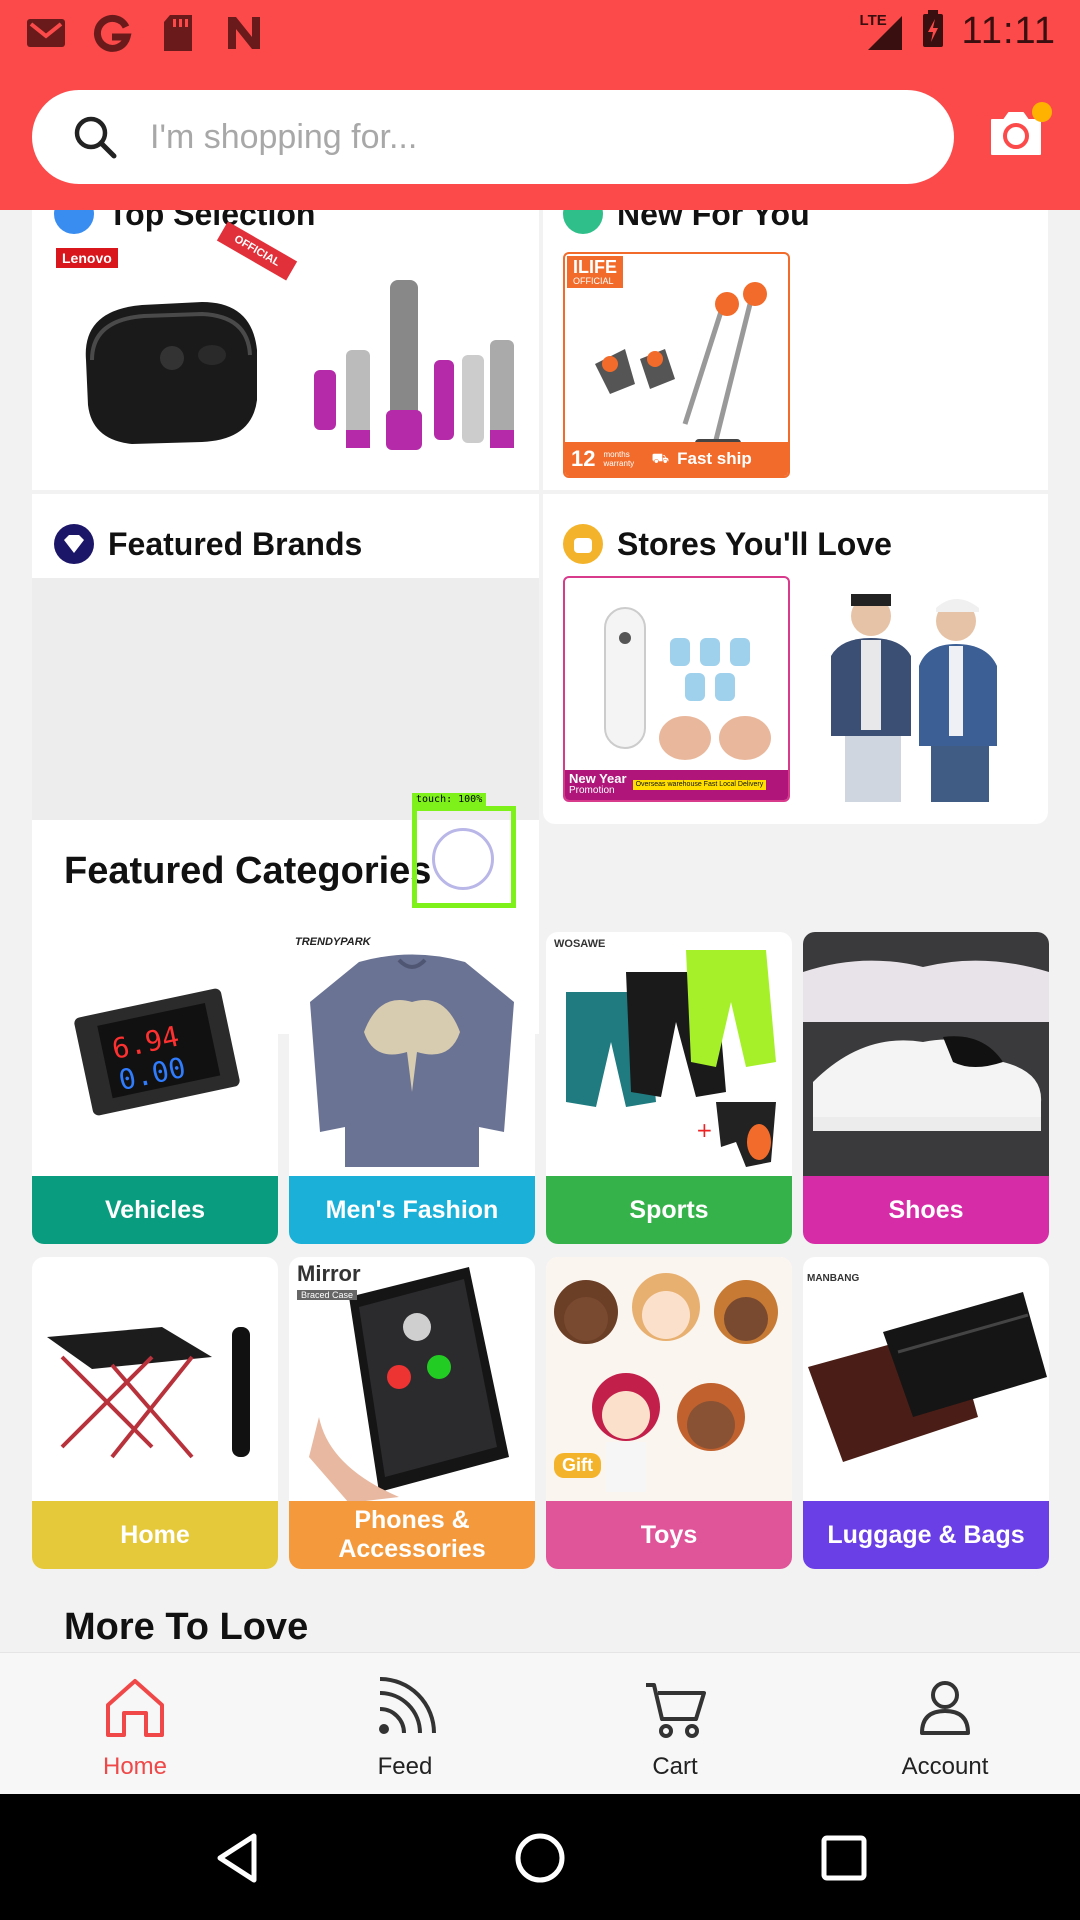  What do you see at coordinates (669, 1413) in the screenshot?
I see `category-toys: Gift Toys` at bounding box center [669, 1413].